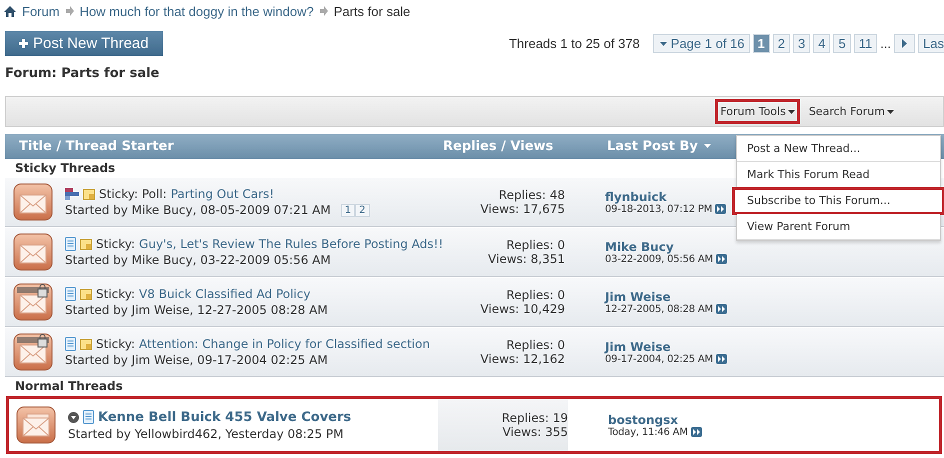 This screenshot has height=458, width=944. Describe the element at coordinates (659, 259) in the screenshot. I see `last-post-date: 03-22-2009, 05:56 AM` at that location.